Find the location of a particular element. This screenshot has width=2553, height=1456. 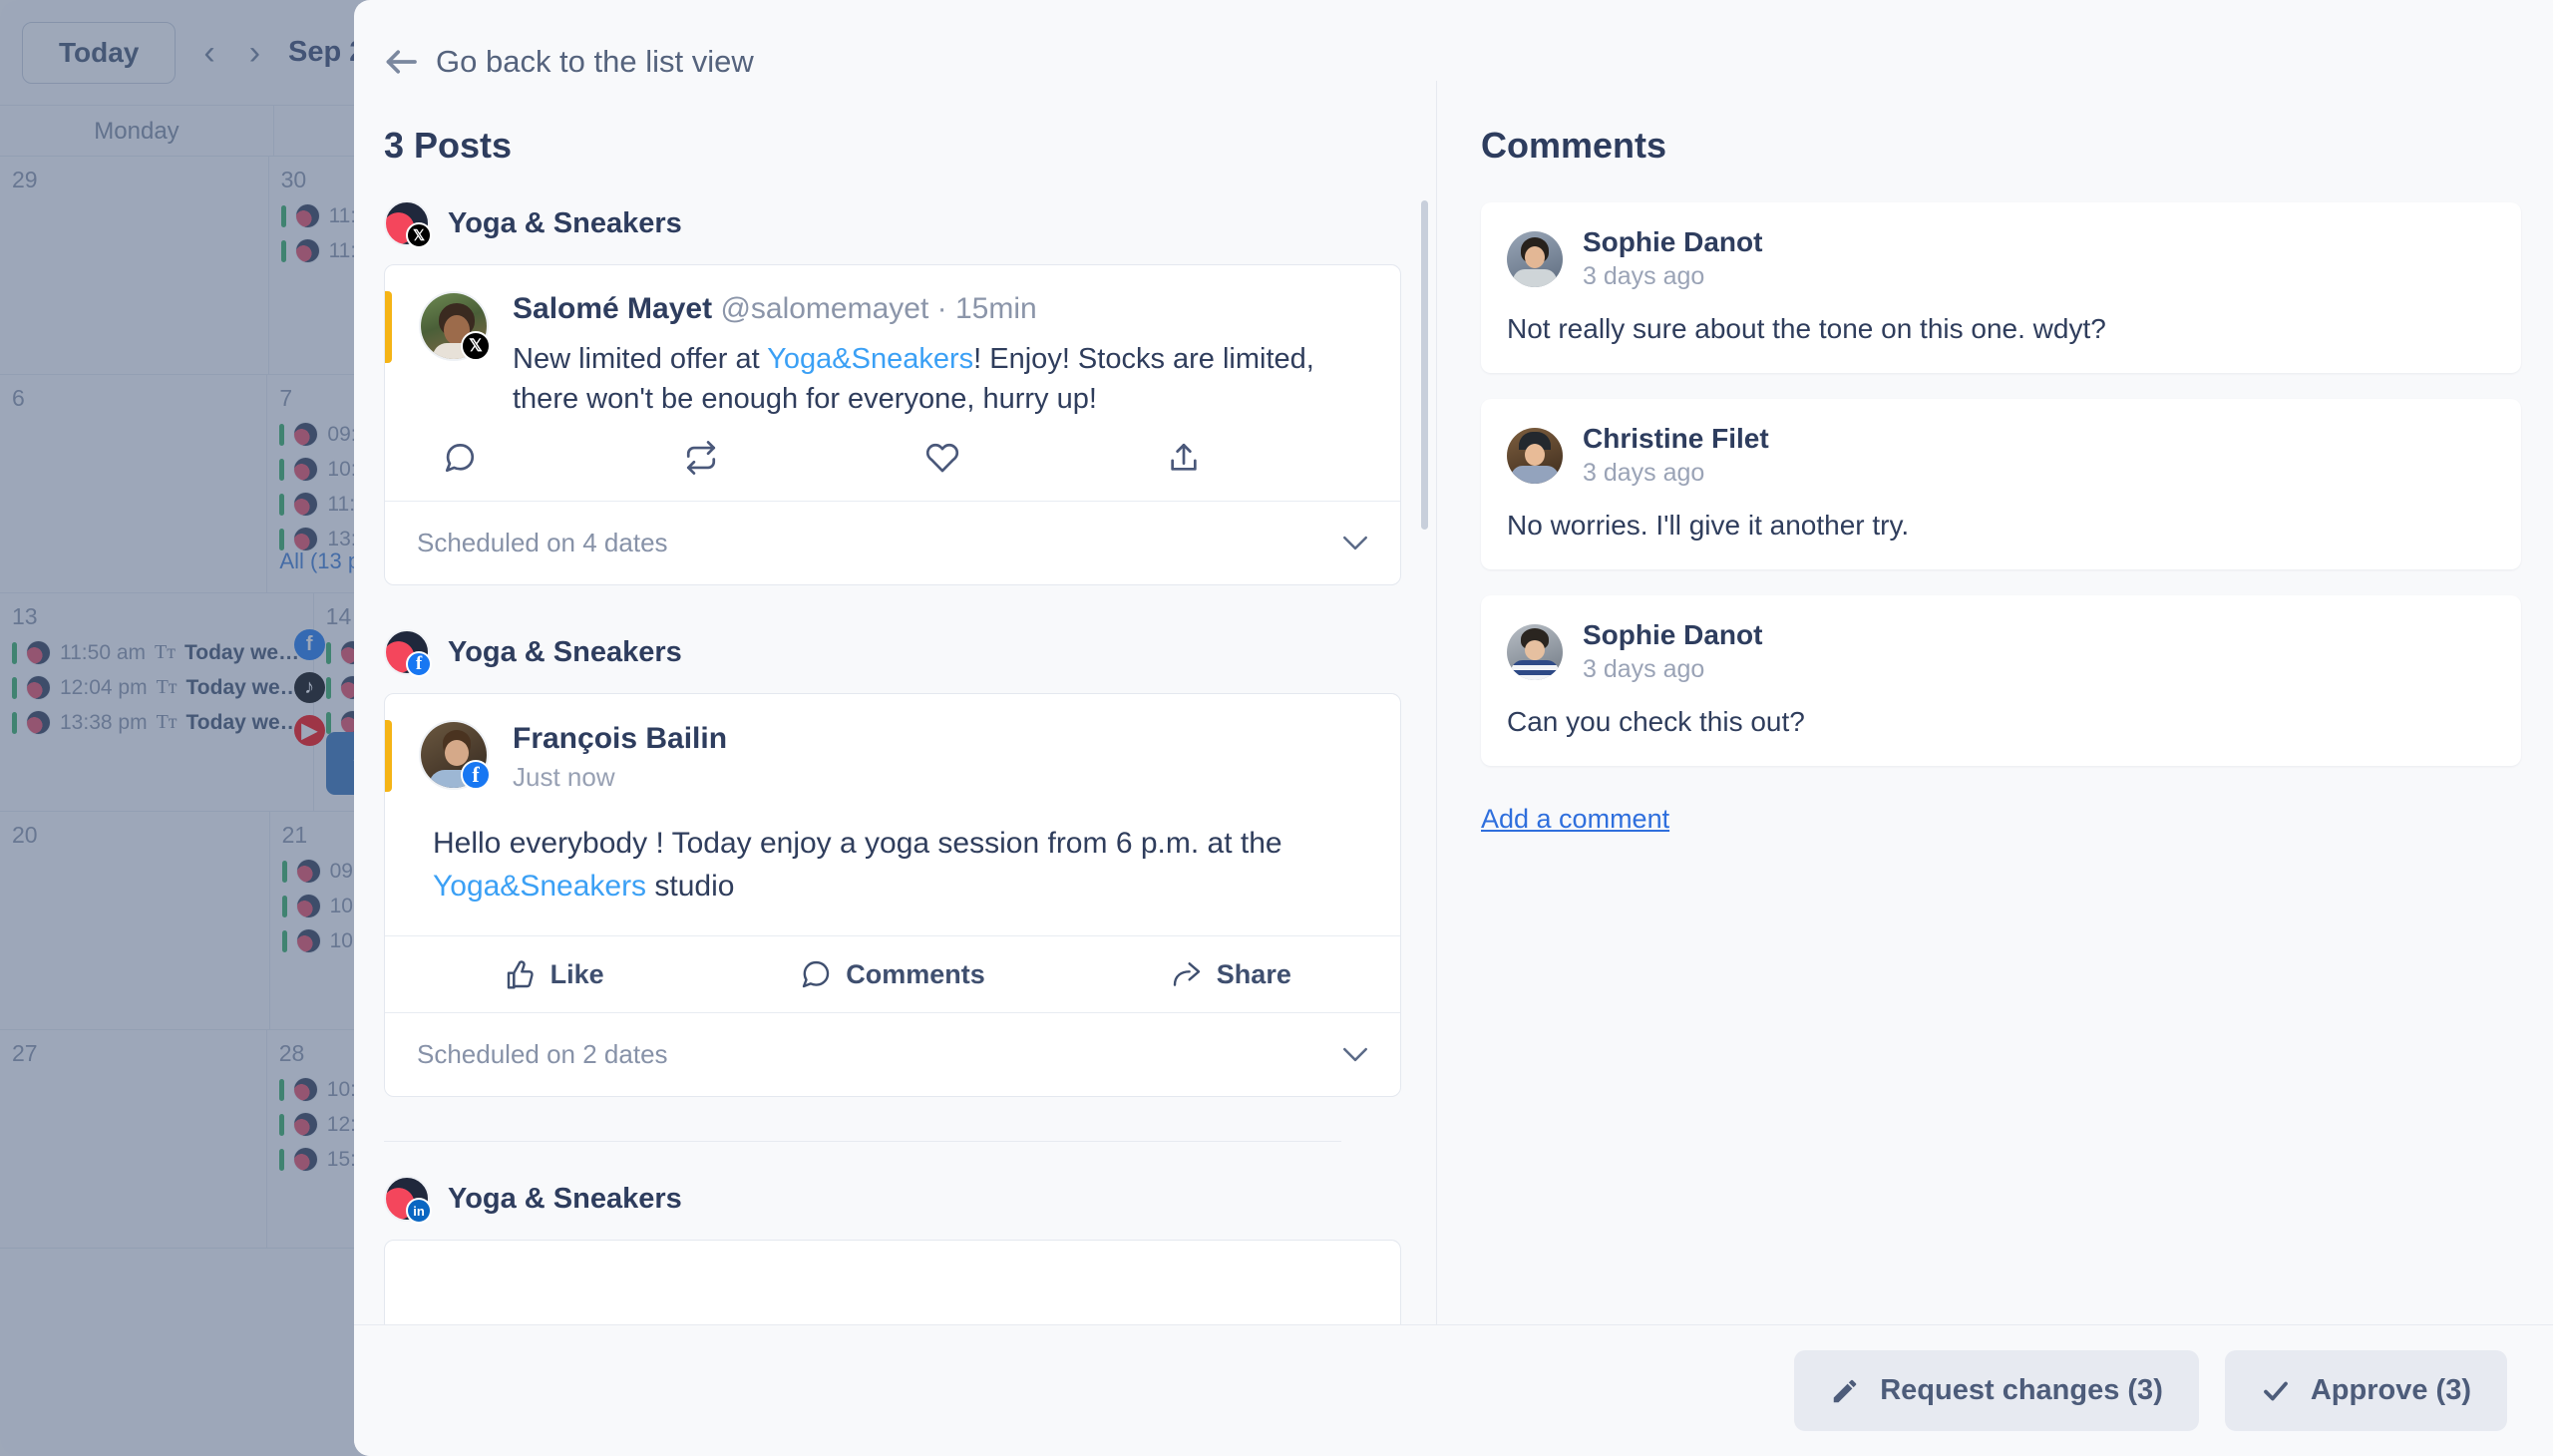

post-network-header: 𝕏 Yoga & Sneakers is located at coordinates (910, 224).